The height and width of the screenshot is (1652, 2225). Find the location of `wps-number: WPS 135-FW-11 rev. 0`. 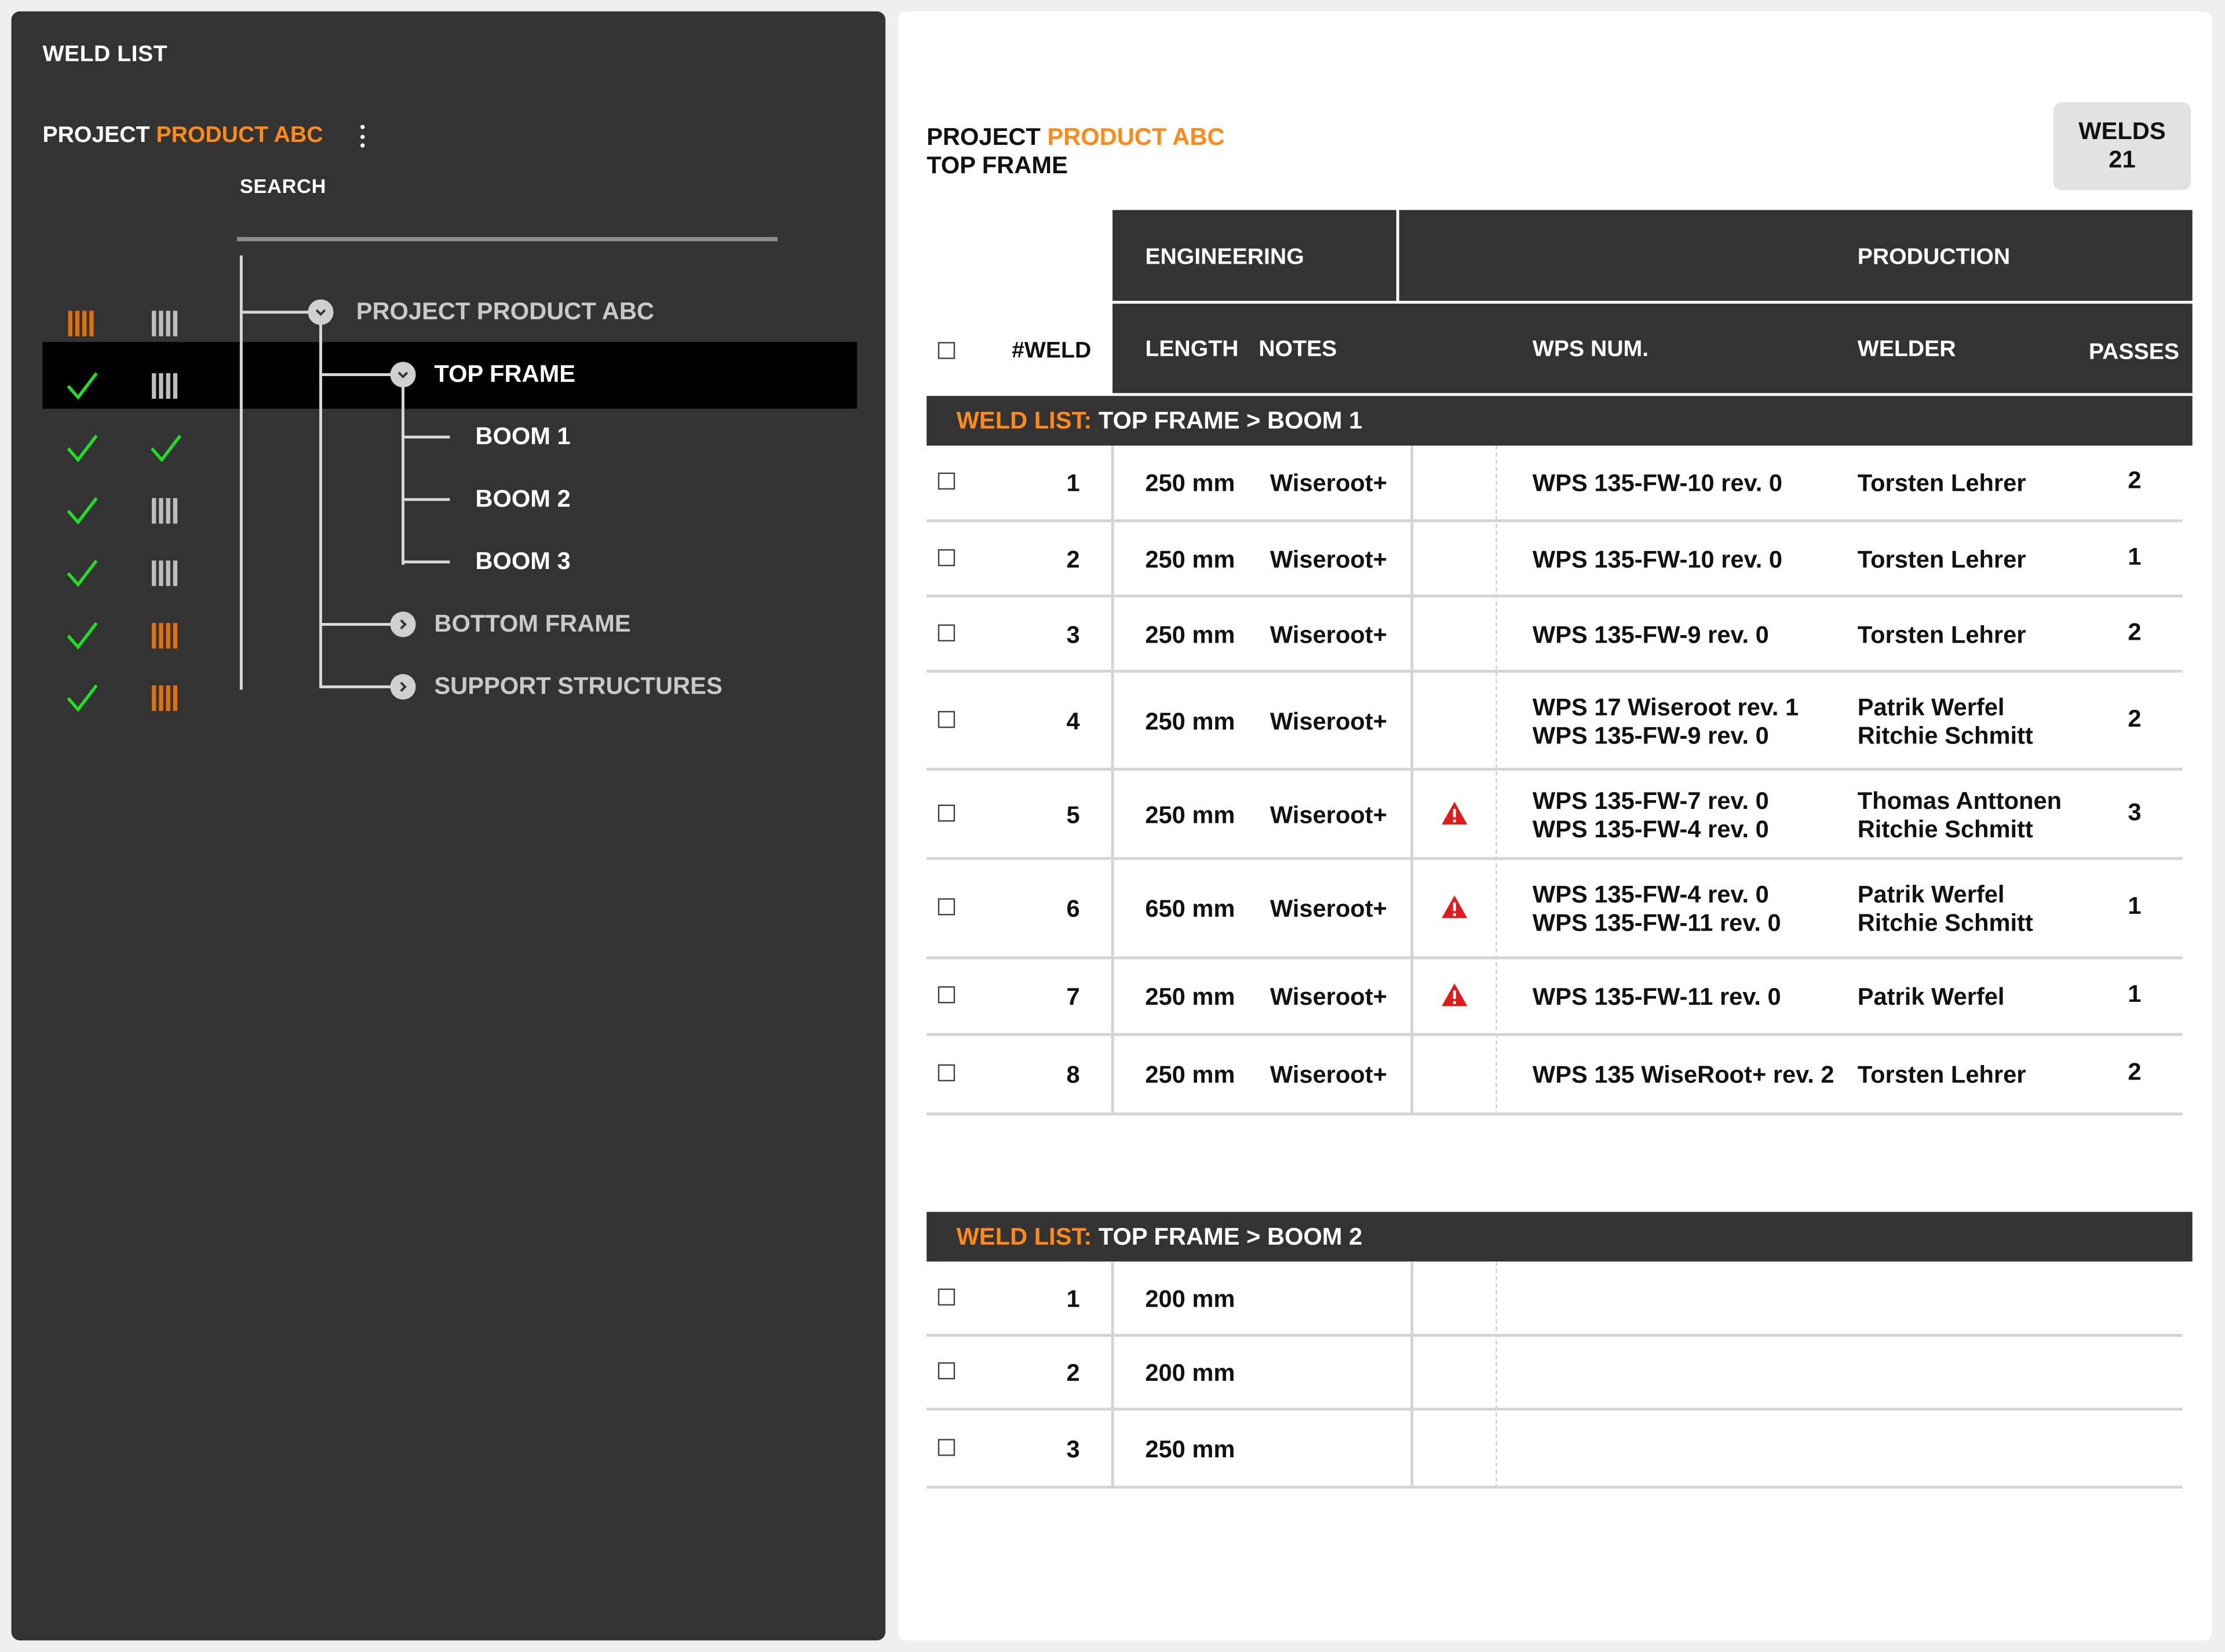

wps-number: WPS 135-FW-11 rev. 0 is located at coordinates (1657, 997).